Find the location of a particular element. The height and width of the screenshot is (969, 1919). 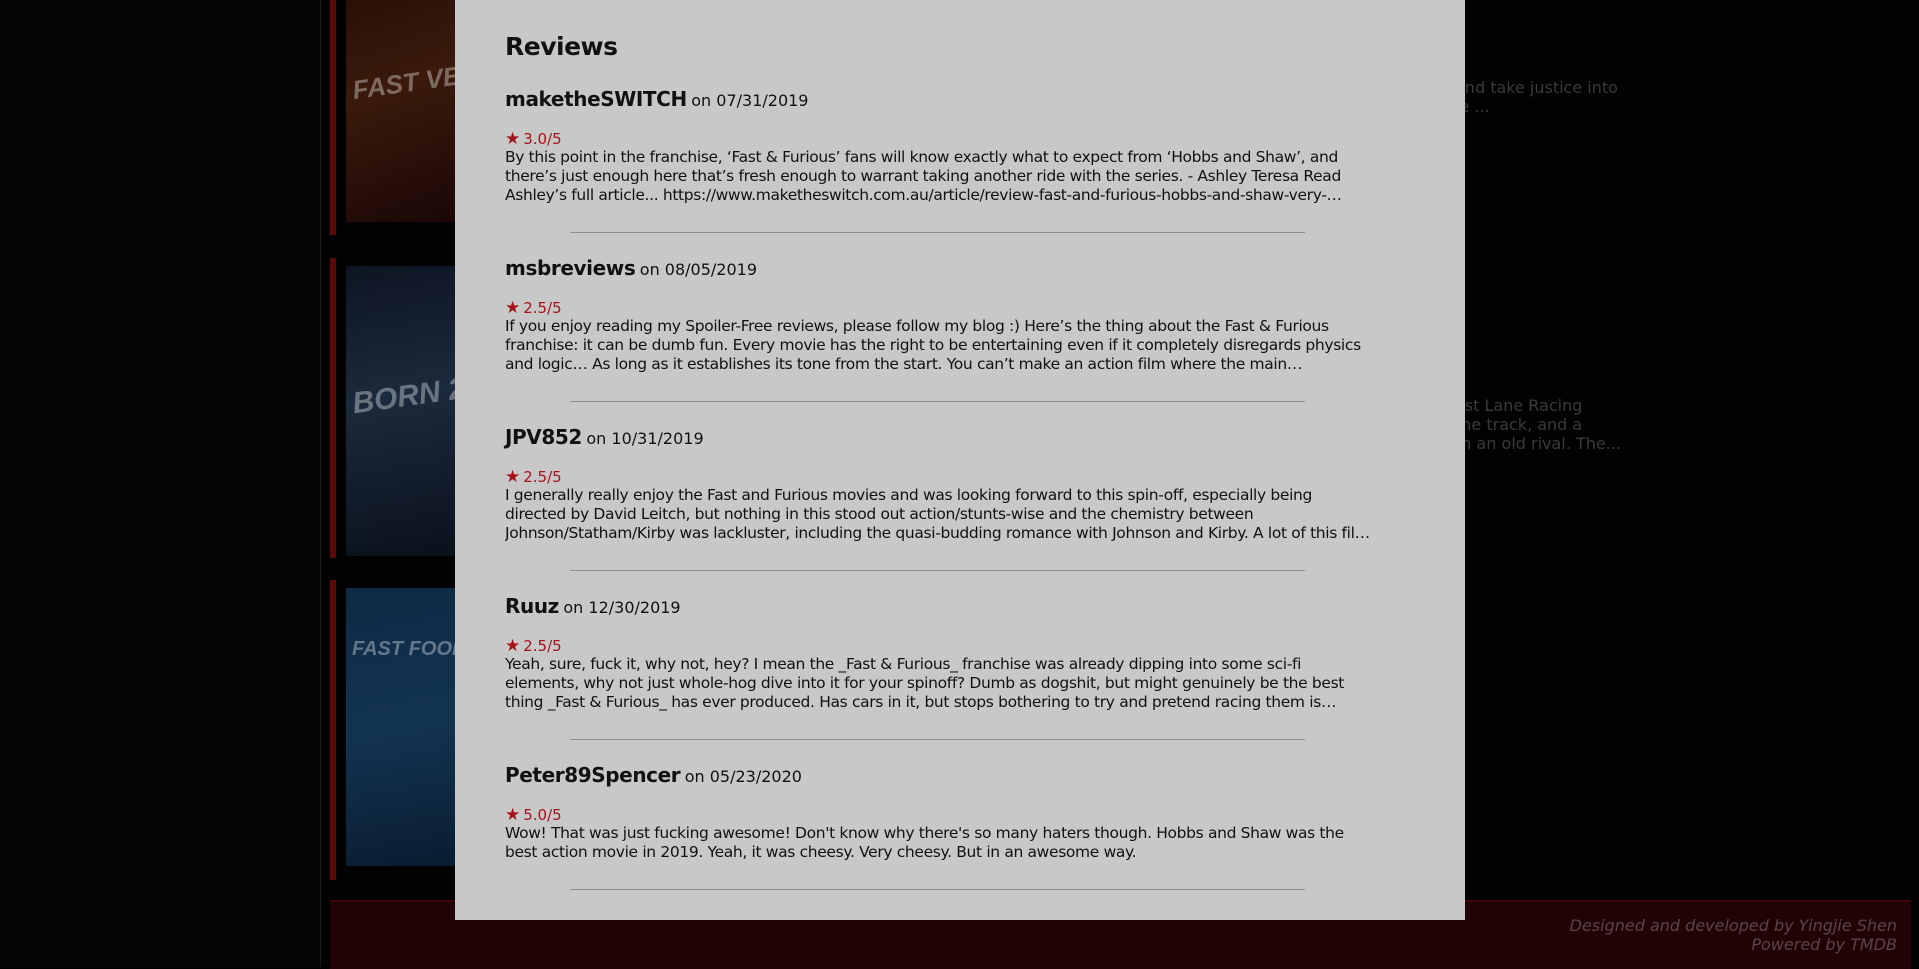

movie-poster: BORN 2 RA is located at coordinates (401, 411).